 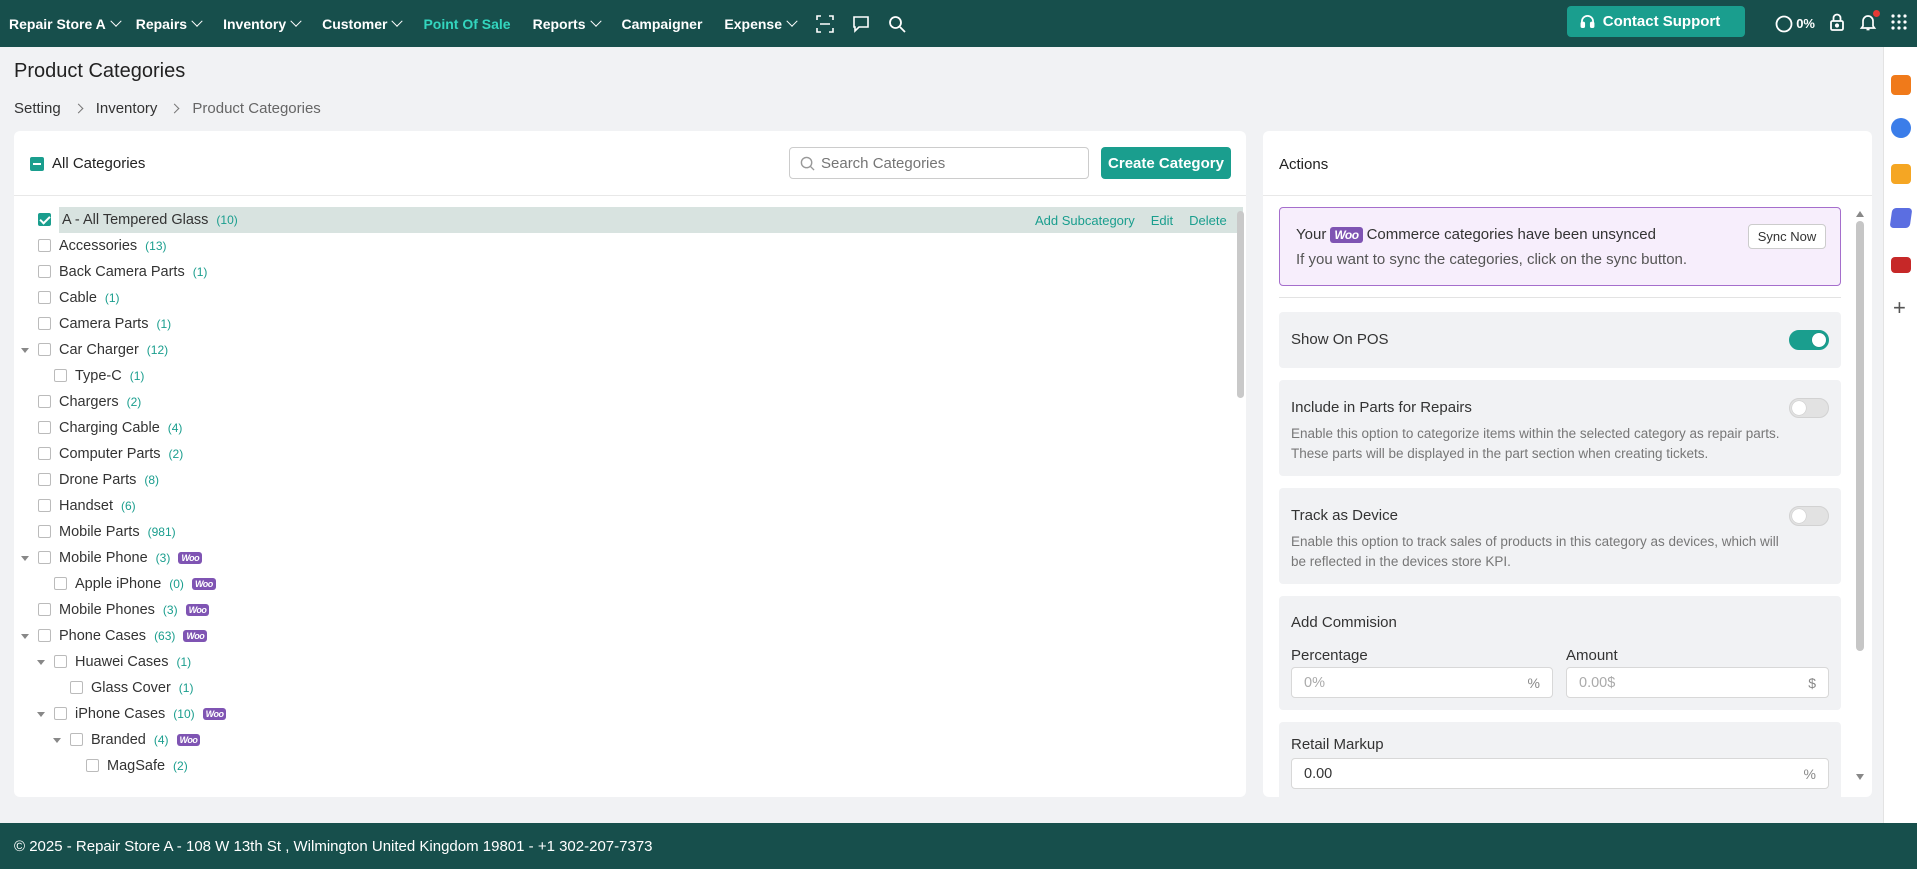 What do you see at coordinates (629, 688) in the screenshot?
I see `category-row: Glass Cover (1)` at bounding box center [629, 688].